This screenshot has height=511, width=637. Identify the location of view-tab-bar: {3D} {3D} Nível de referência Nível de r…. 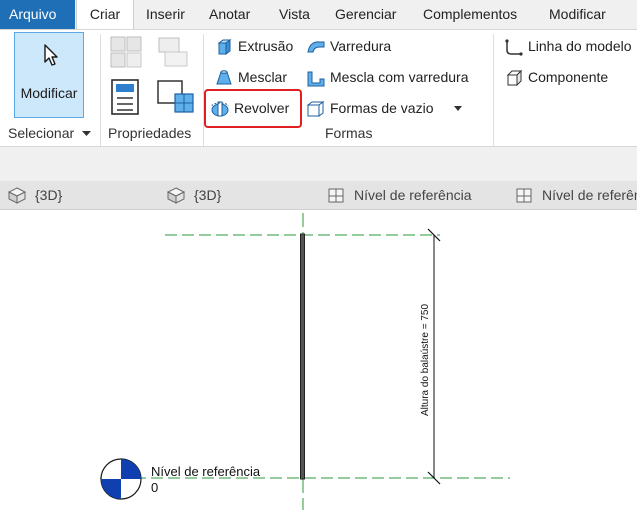
(318, 195).